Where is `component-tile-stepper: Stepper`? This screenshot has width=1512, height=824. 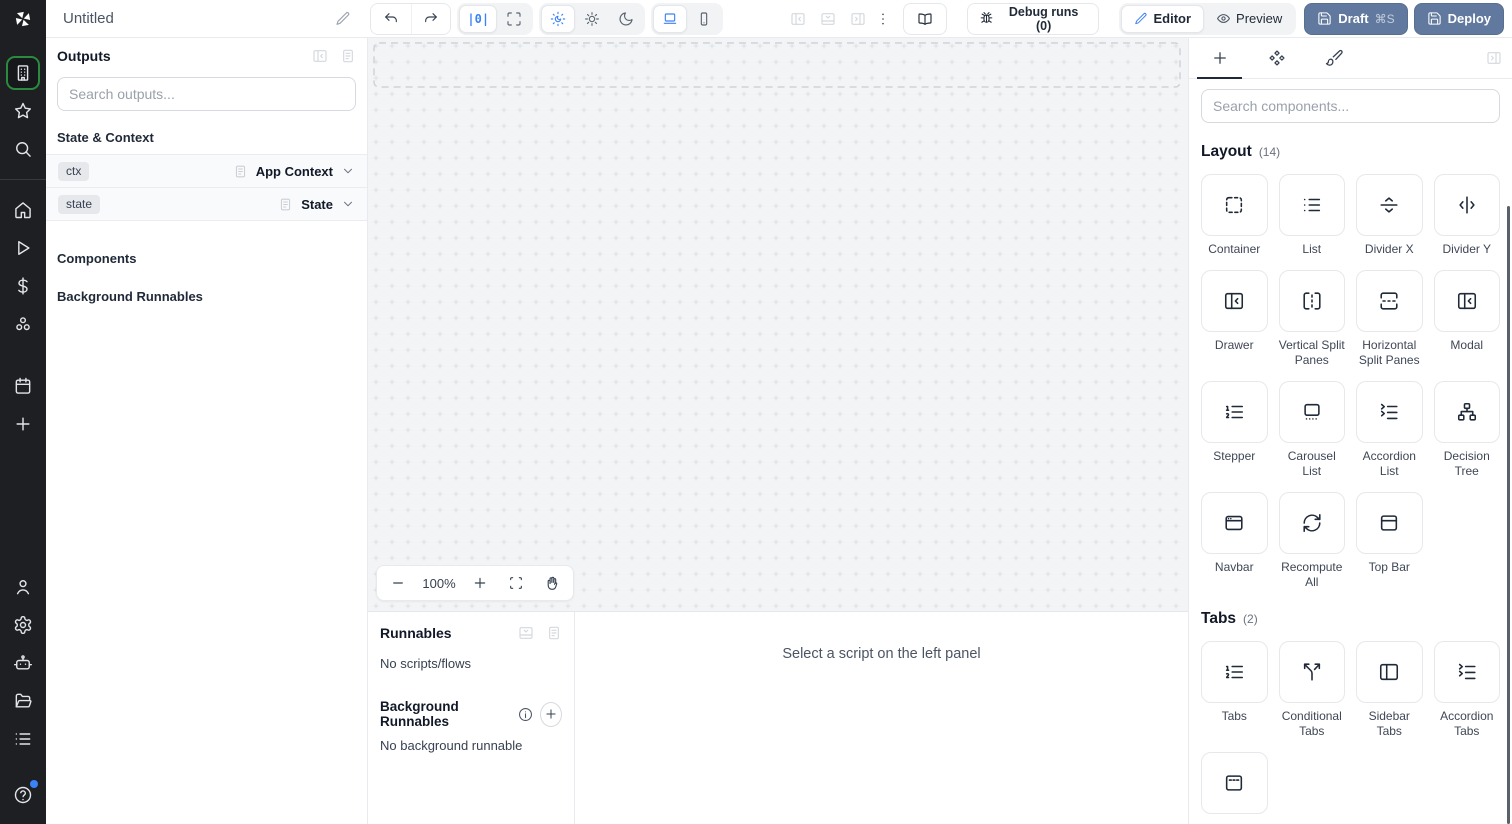
component-tile-stepper: Stepper is located at coordinates (1234, 430).